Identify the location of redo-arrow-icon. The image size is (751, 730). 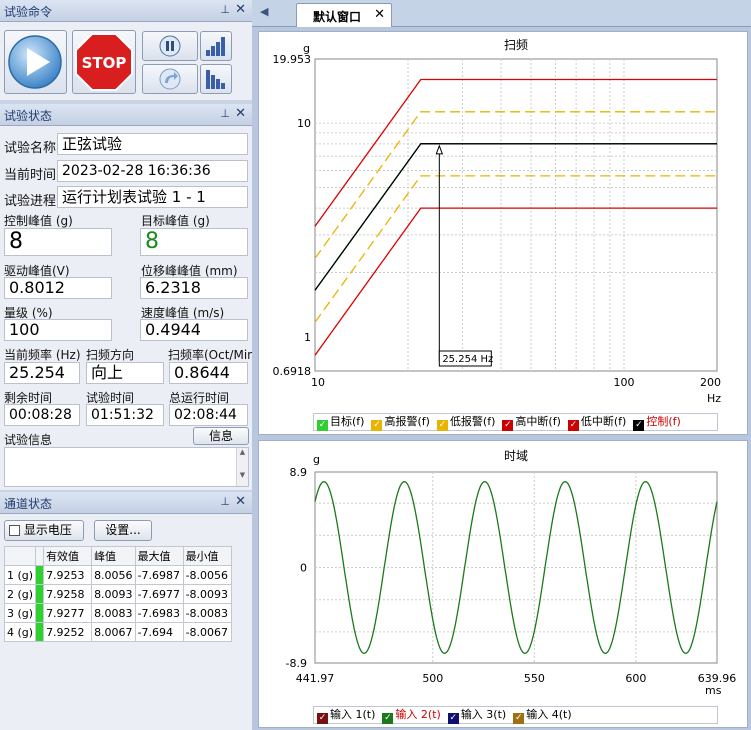
(170, 79).